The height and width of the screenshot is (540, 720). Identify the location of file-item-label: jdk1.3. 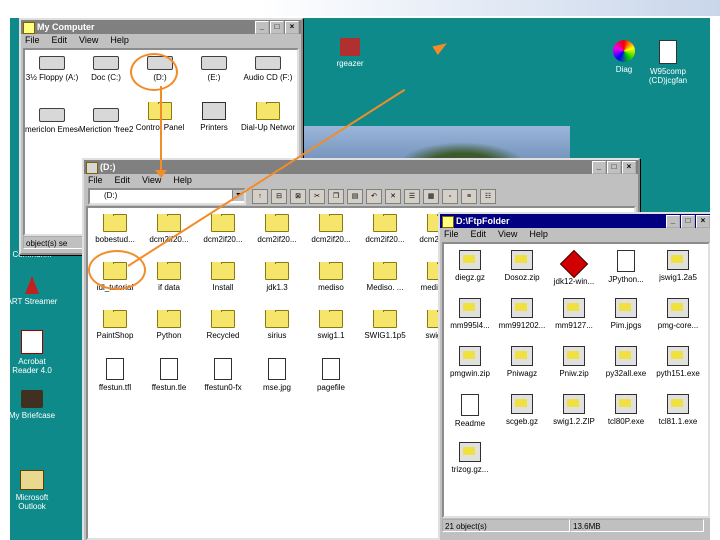
(277, 287).